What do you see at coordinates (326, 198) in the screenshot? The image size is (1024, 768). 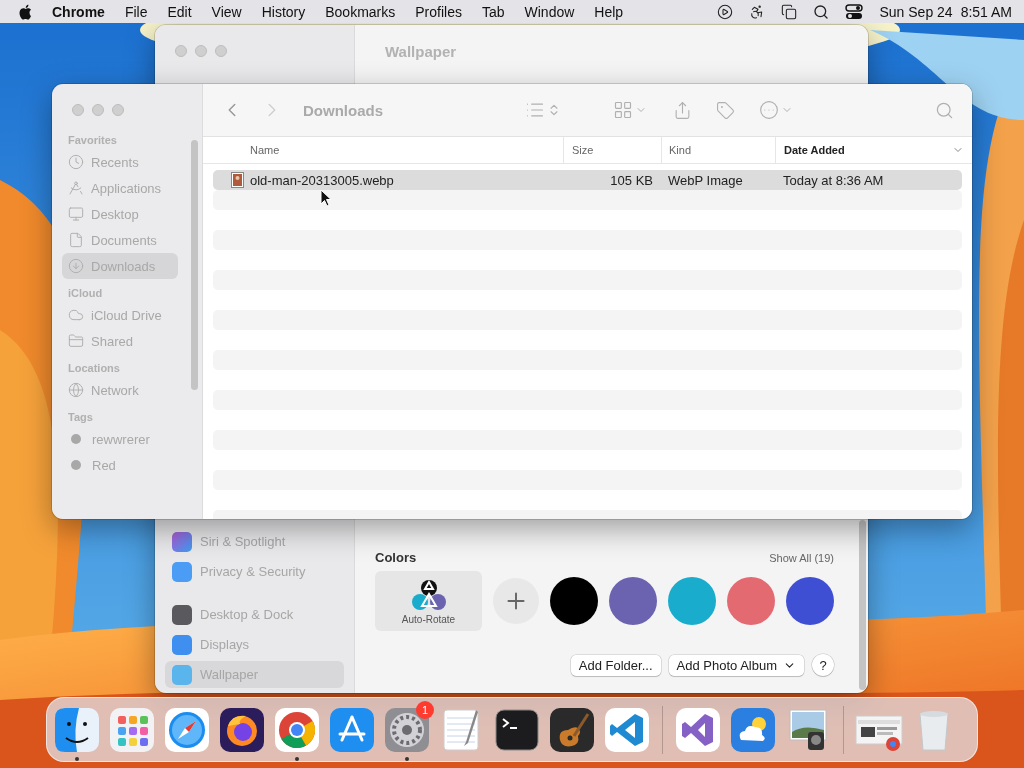 I see `mouse-pointer-icon` at bounding box center [326, 198].